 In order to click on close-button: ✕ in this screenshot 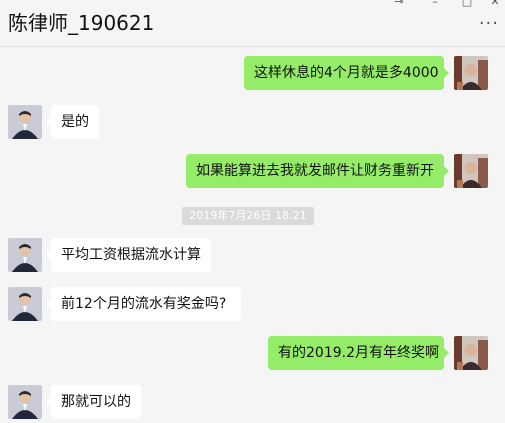, I will do `click(495, 4)`.